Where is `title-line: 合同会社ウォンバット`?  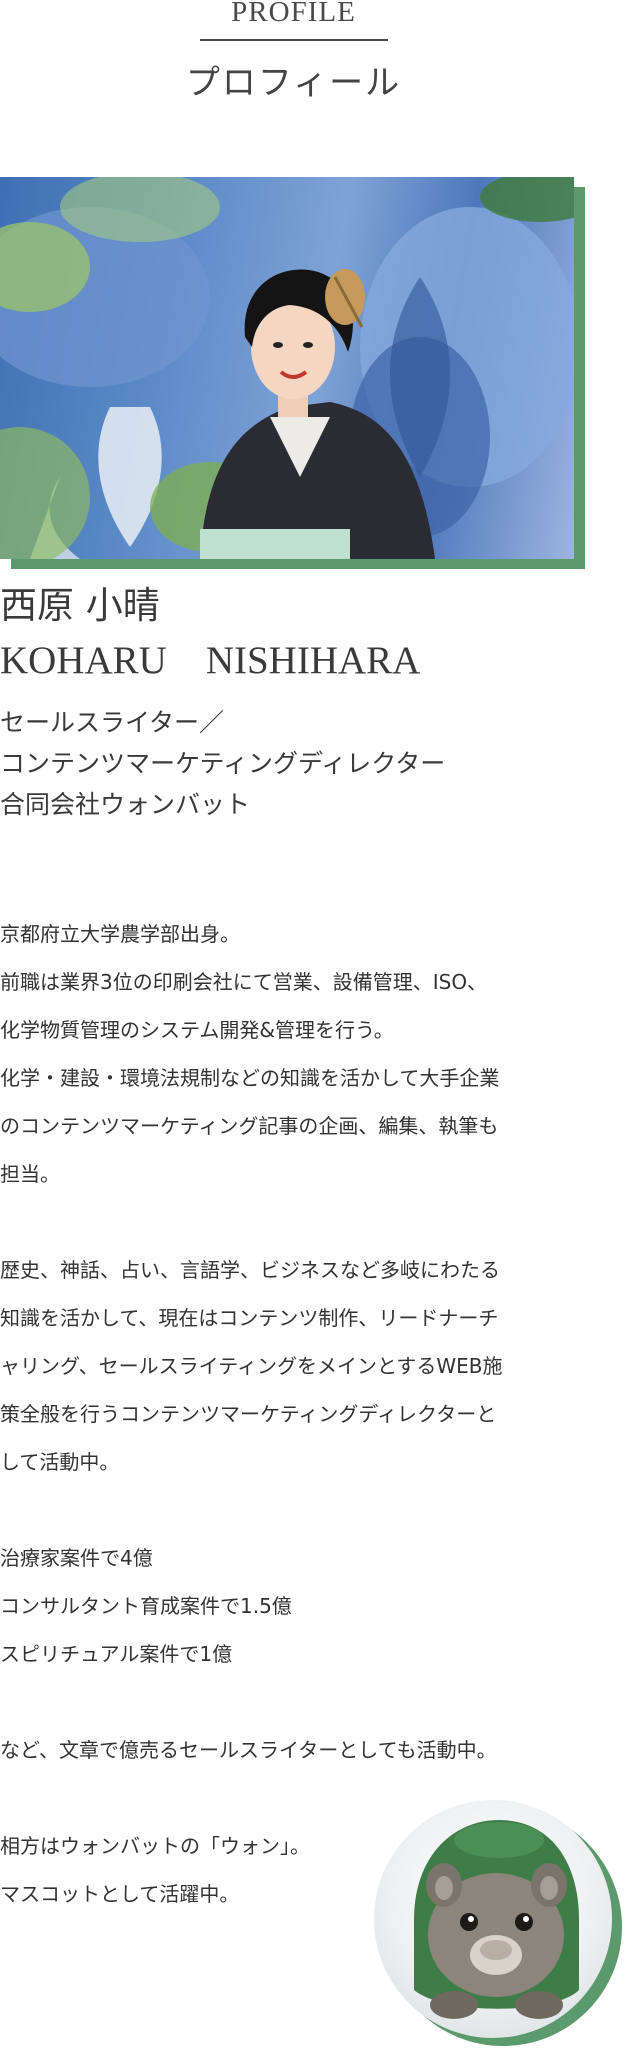 title-line: 合同会社ウォンバット is located at coordinates (125, 804).